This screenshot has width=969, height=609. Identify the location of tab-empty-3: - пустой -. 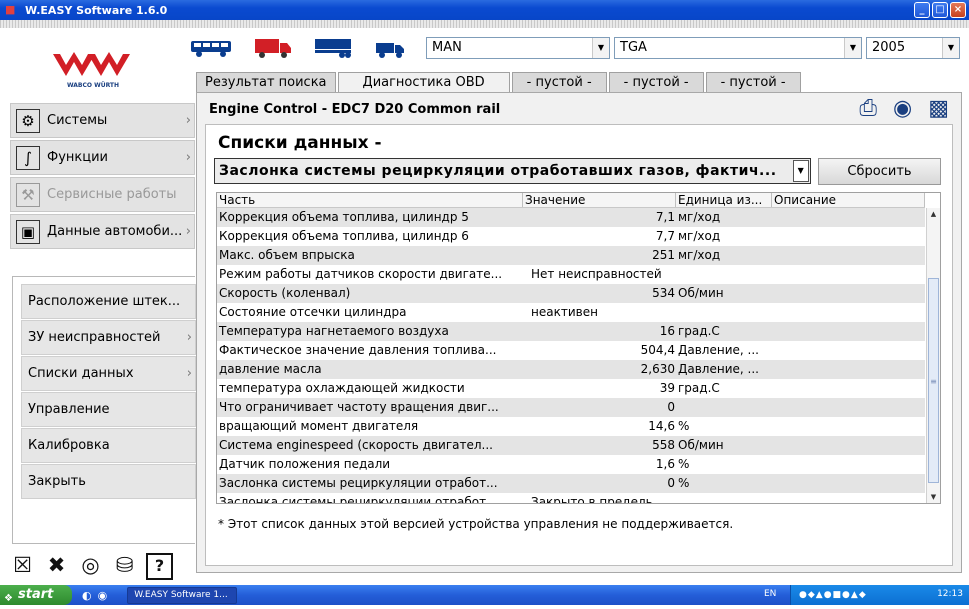
(753, 82).